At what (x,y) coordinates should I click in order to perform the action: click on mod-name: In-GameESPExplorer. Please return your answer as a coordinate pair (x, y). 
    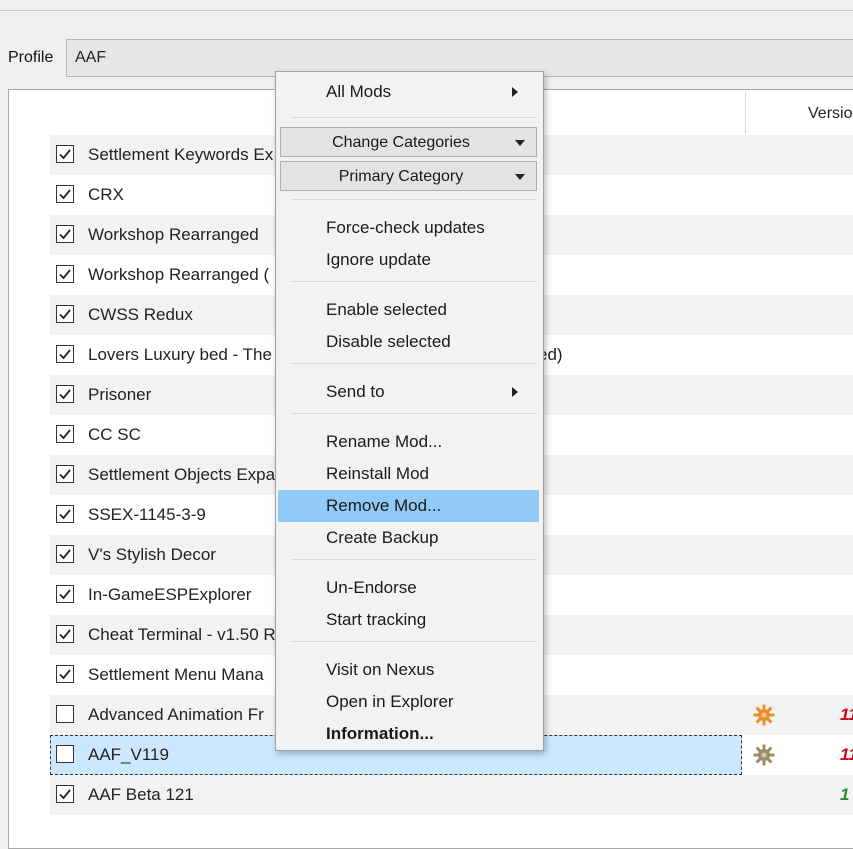
    Looking at the image, I should click on (170, 594).